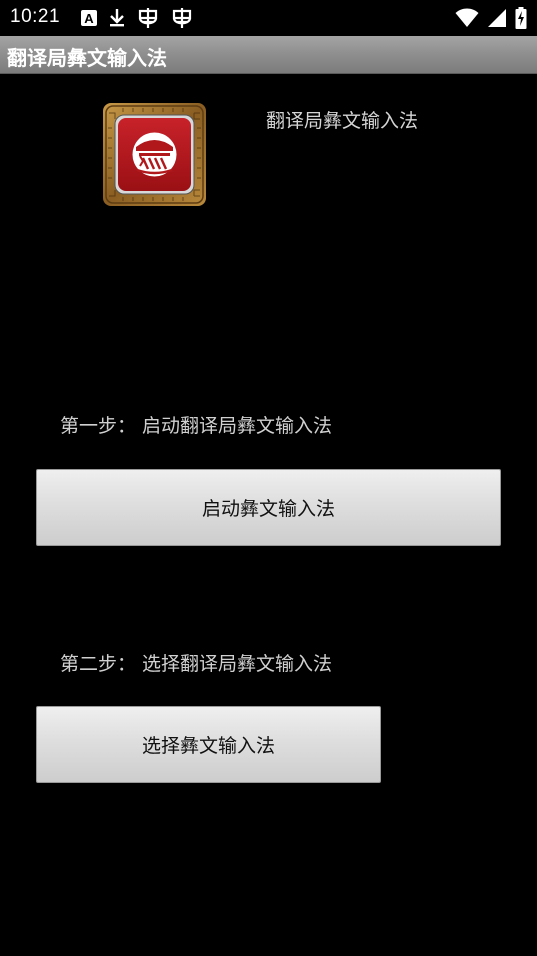  Describe the element at coordinates (196, 426) in the screenshot. I see `step1-label: 第一步： 启动翻译局彝文输入法` at that location.